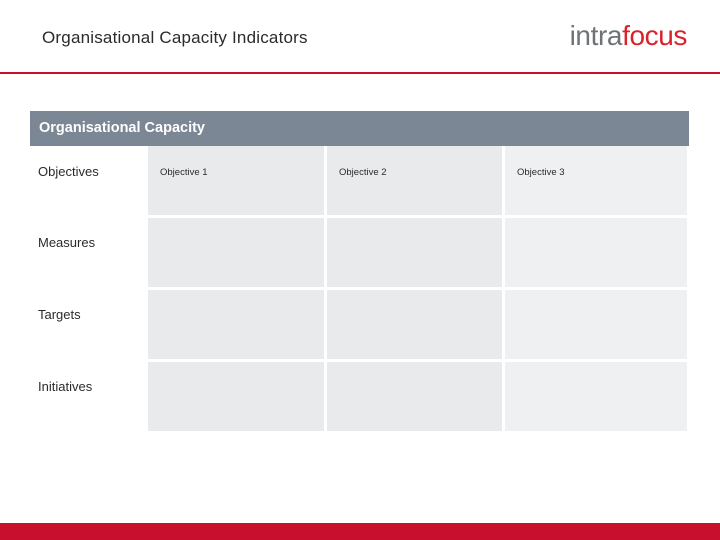 Image resolution: width=720 pixels, height=540 pixels. Describe the element at coordinates (360, 531) in the screenshot. I see `footer-accent-bar` at that location.